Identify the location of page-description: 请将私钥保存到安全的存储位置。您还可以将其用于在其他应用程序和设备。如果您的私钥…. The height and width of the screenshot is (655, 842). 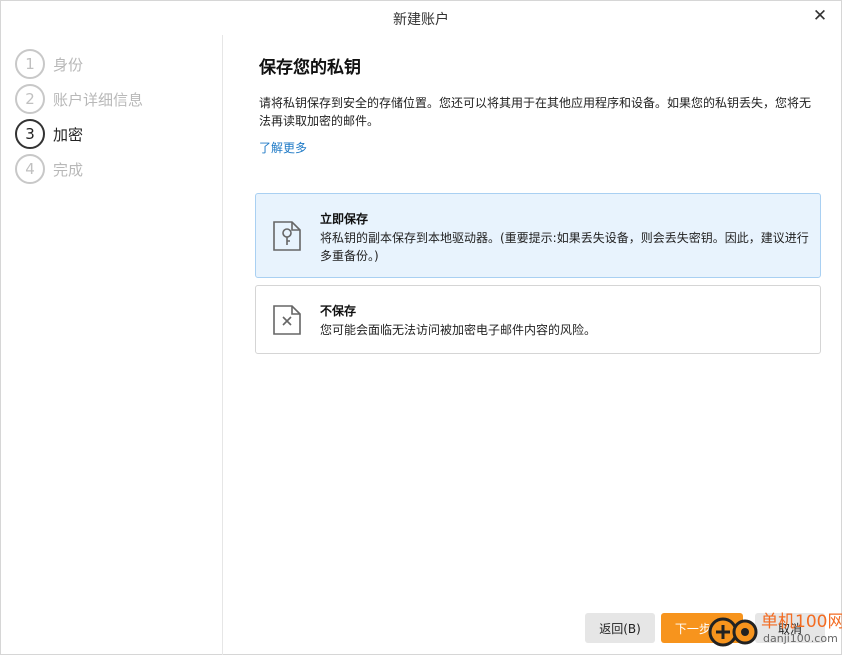
(535, 112).